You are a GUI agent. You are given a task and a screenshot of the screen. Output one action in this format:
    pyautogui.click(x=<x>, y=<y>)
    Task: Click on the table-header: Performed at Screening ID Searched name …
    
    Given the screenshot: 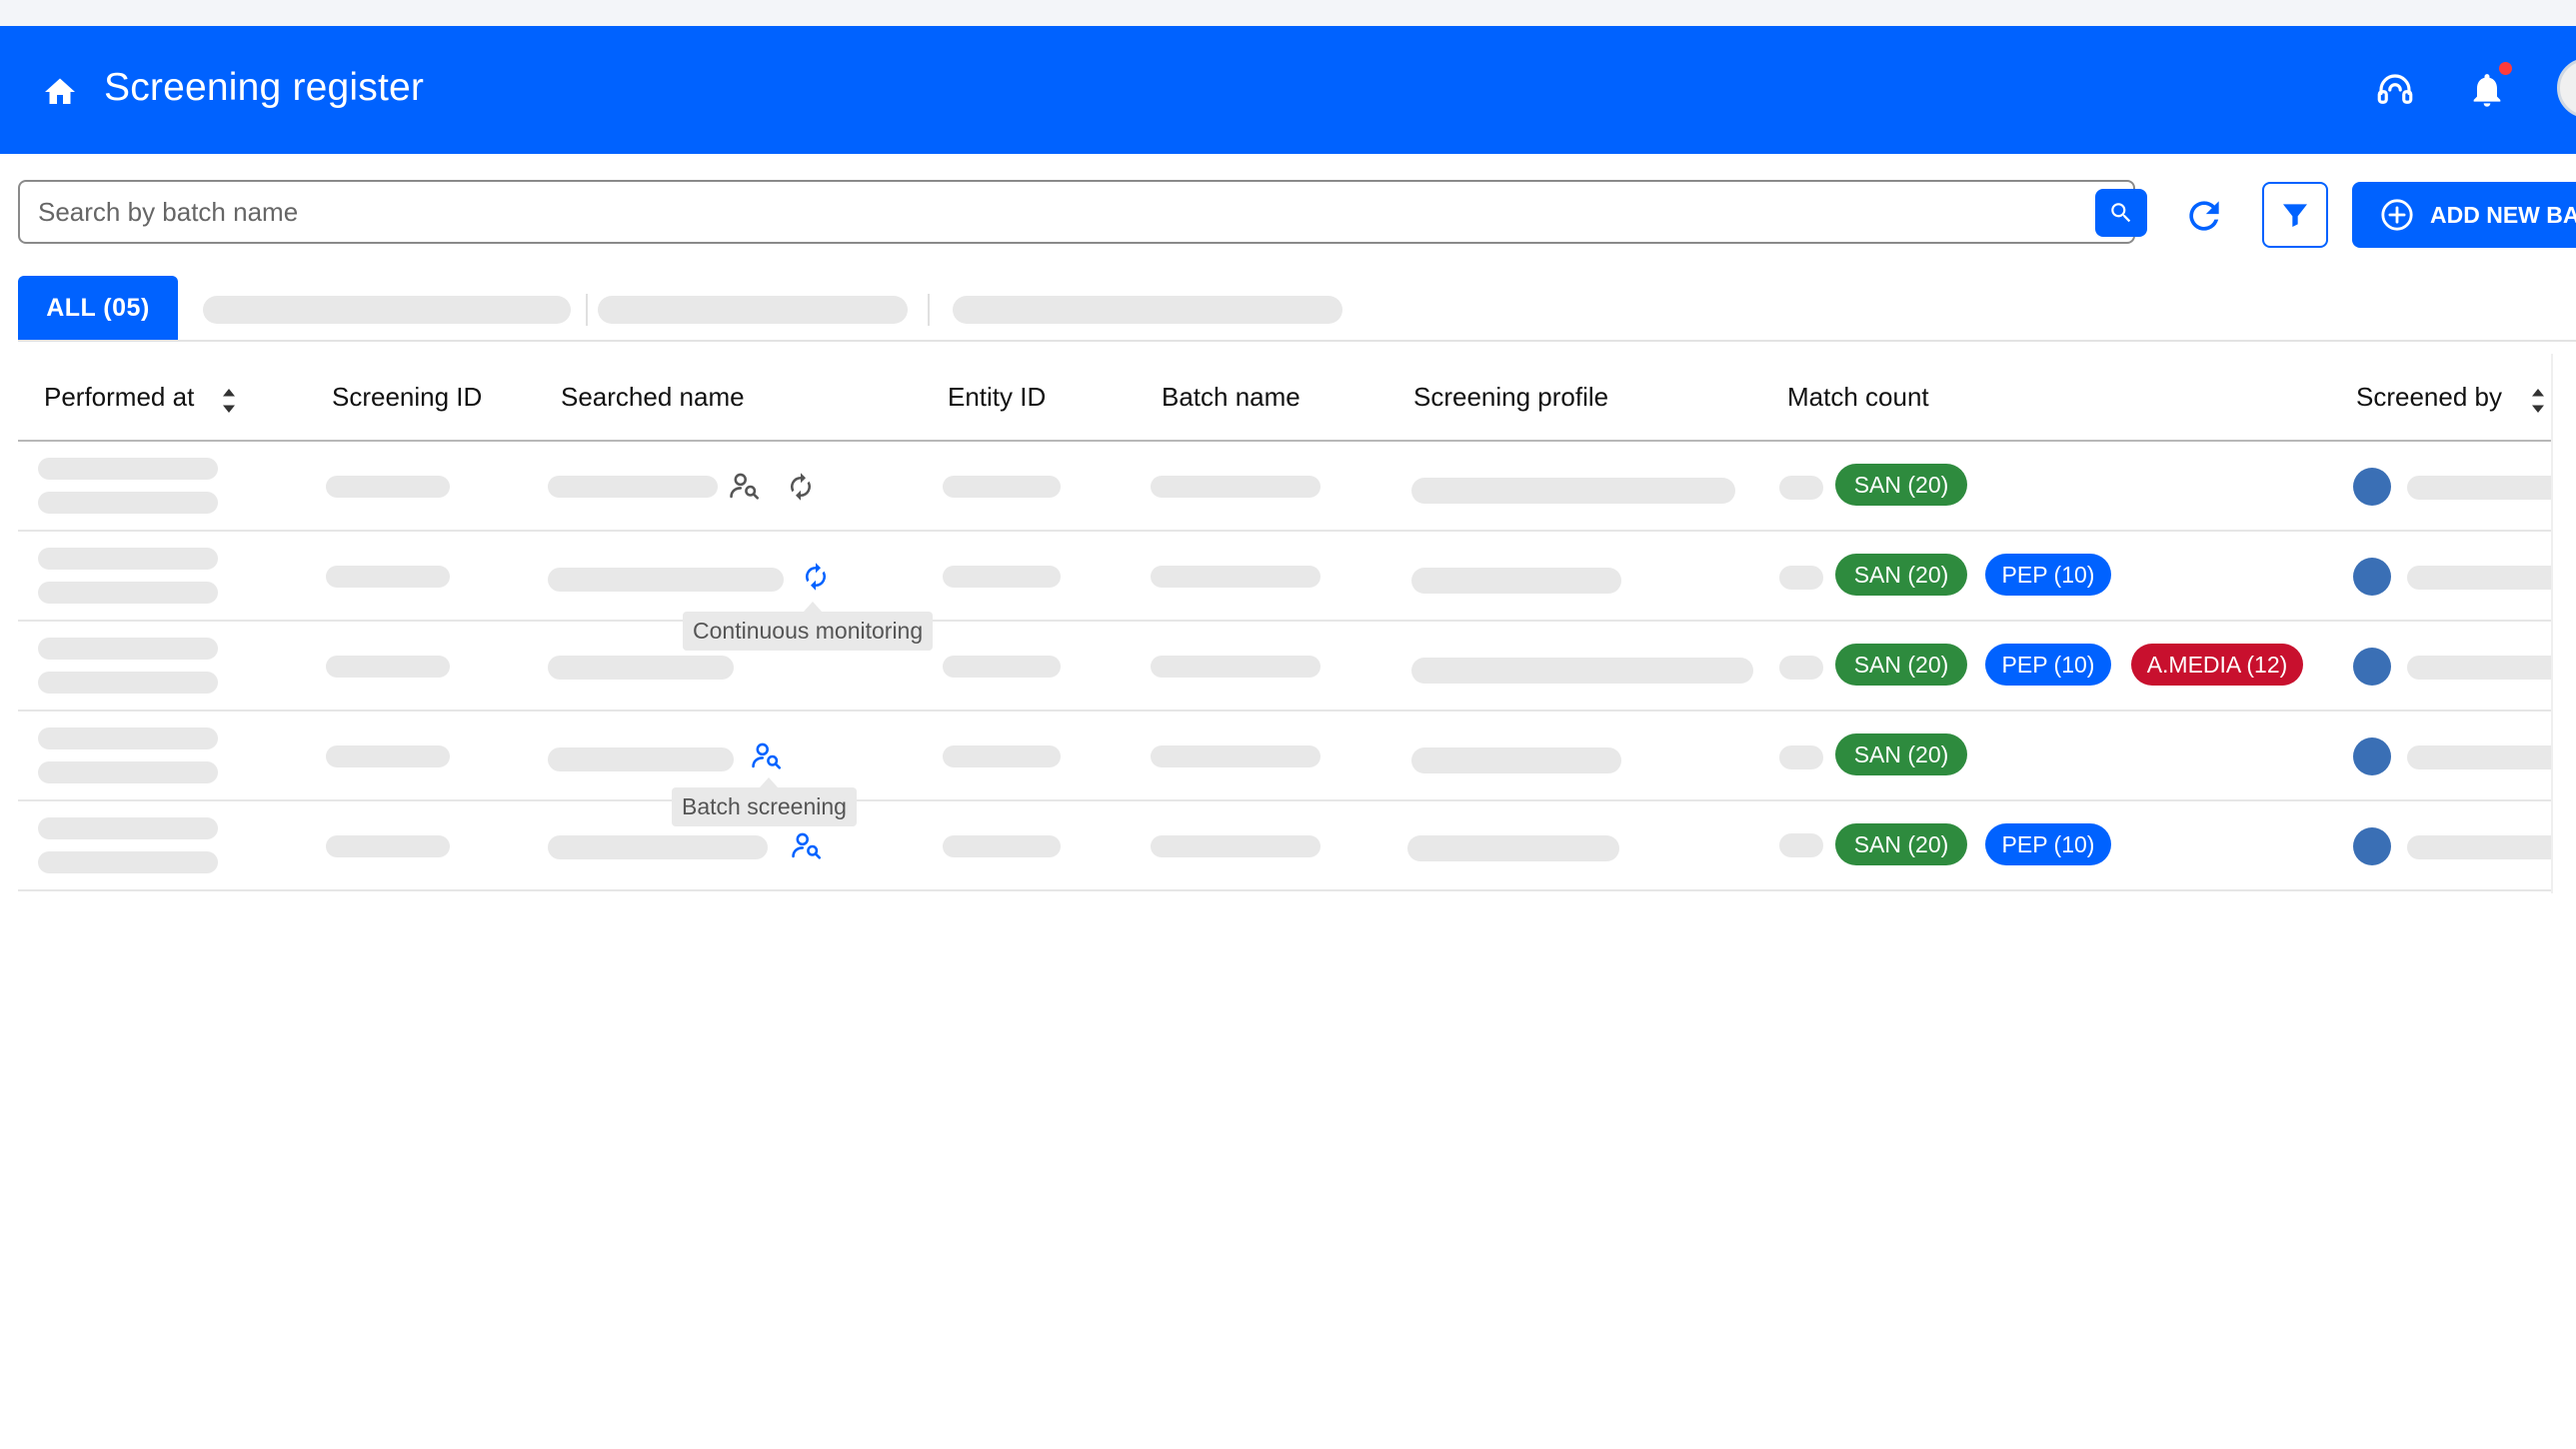 What is the action you would take?
    pyautogui.click(x=1297, y=401)
    